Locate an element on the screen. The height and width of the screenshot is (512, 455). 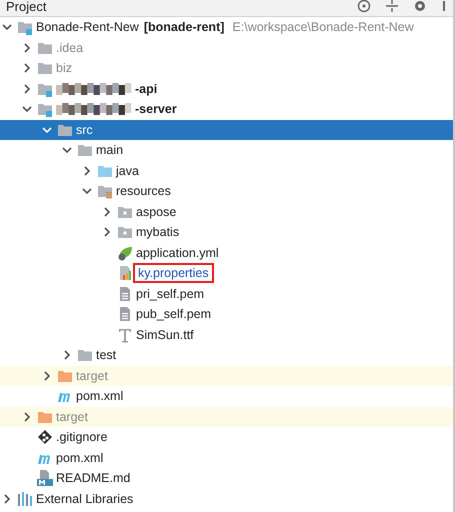
tree-row: java is located at coordinates (226, 170).